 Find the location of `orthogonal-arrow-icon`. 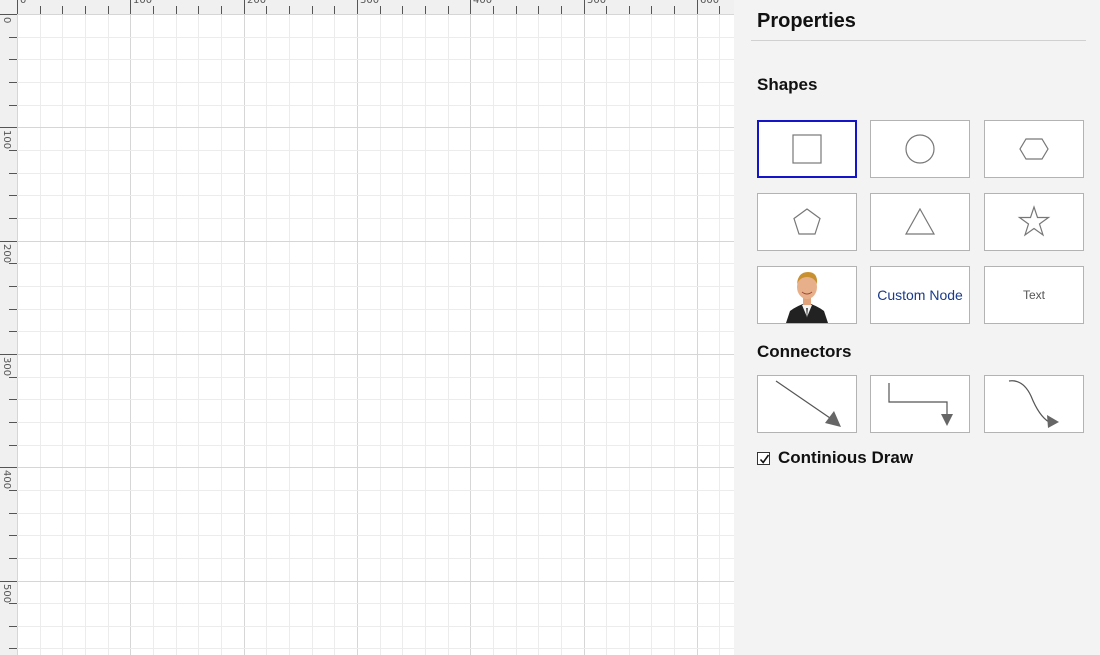

orthogonal-arrow-icon is located at coordinates (920, 404).